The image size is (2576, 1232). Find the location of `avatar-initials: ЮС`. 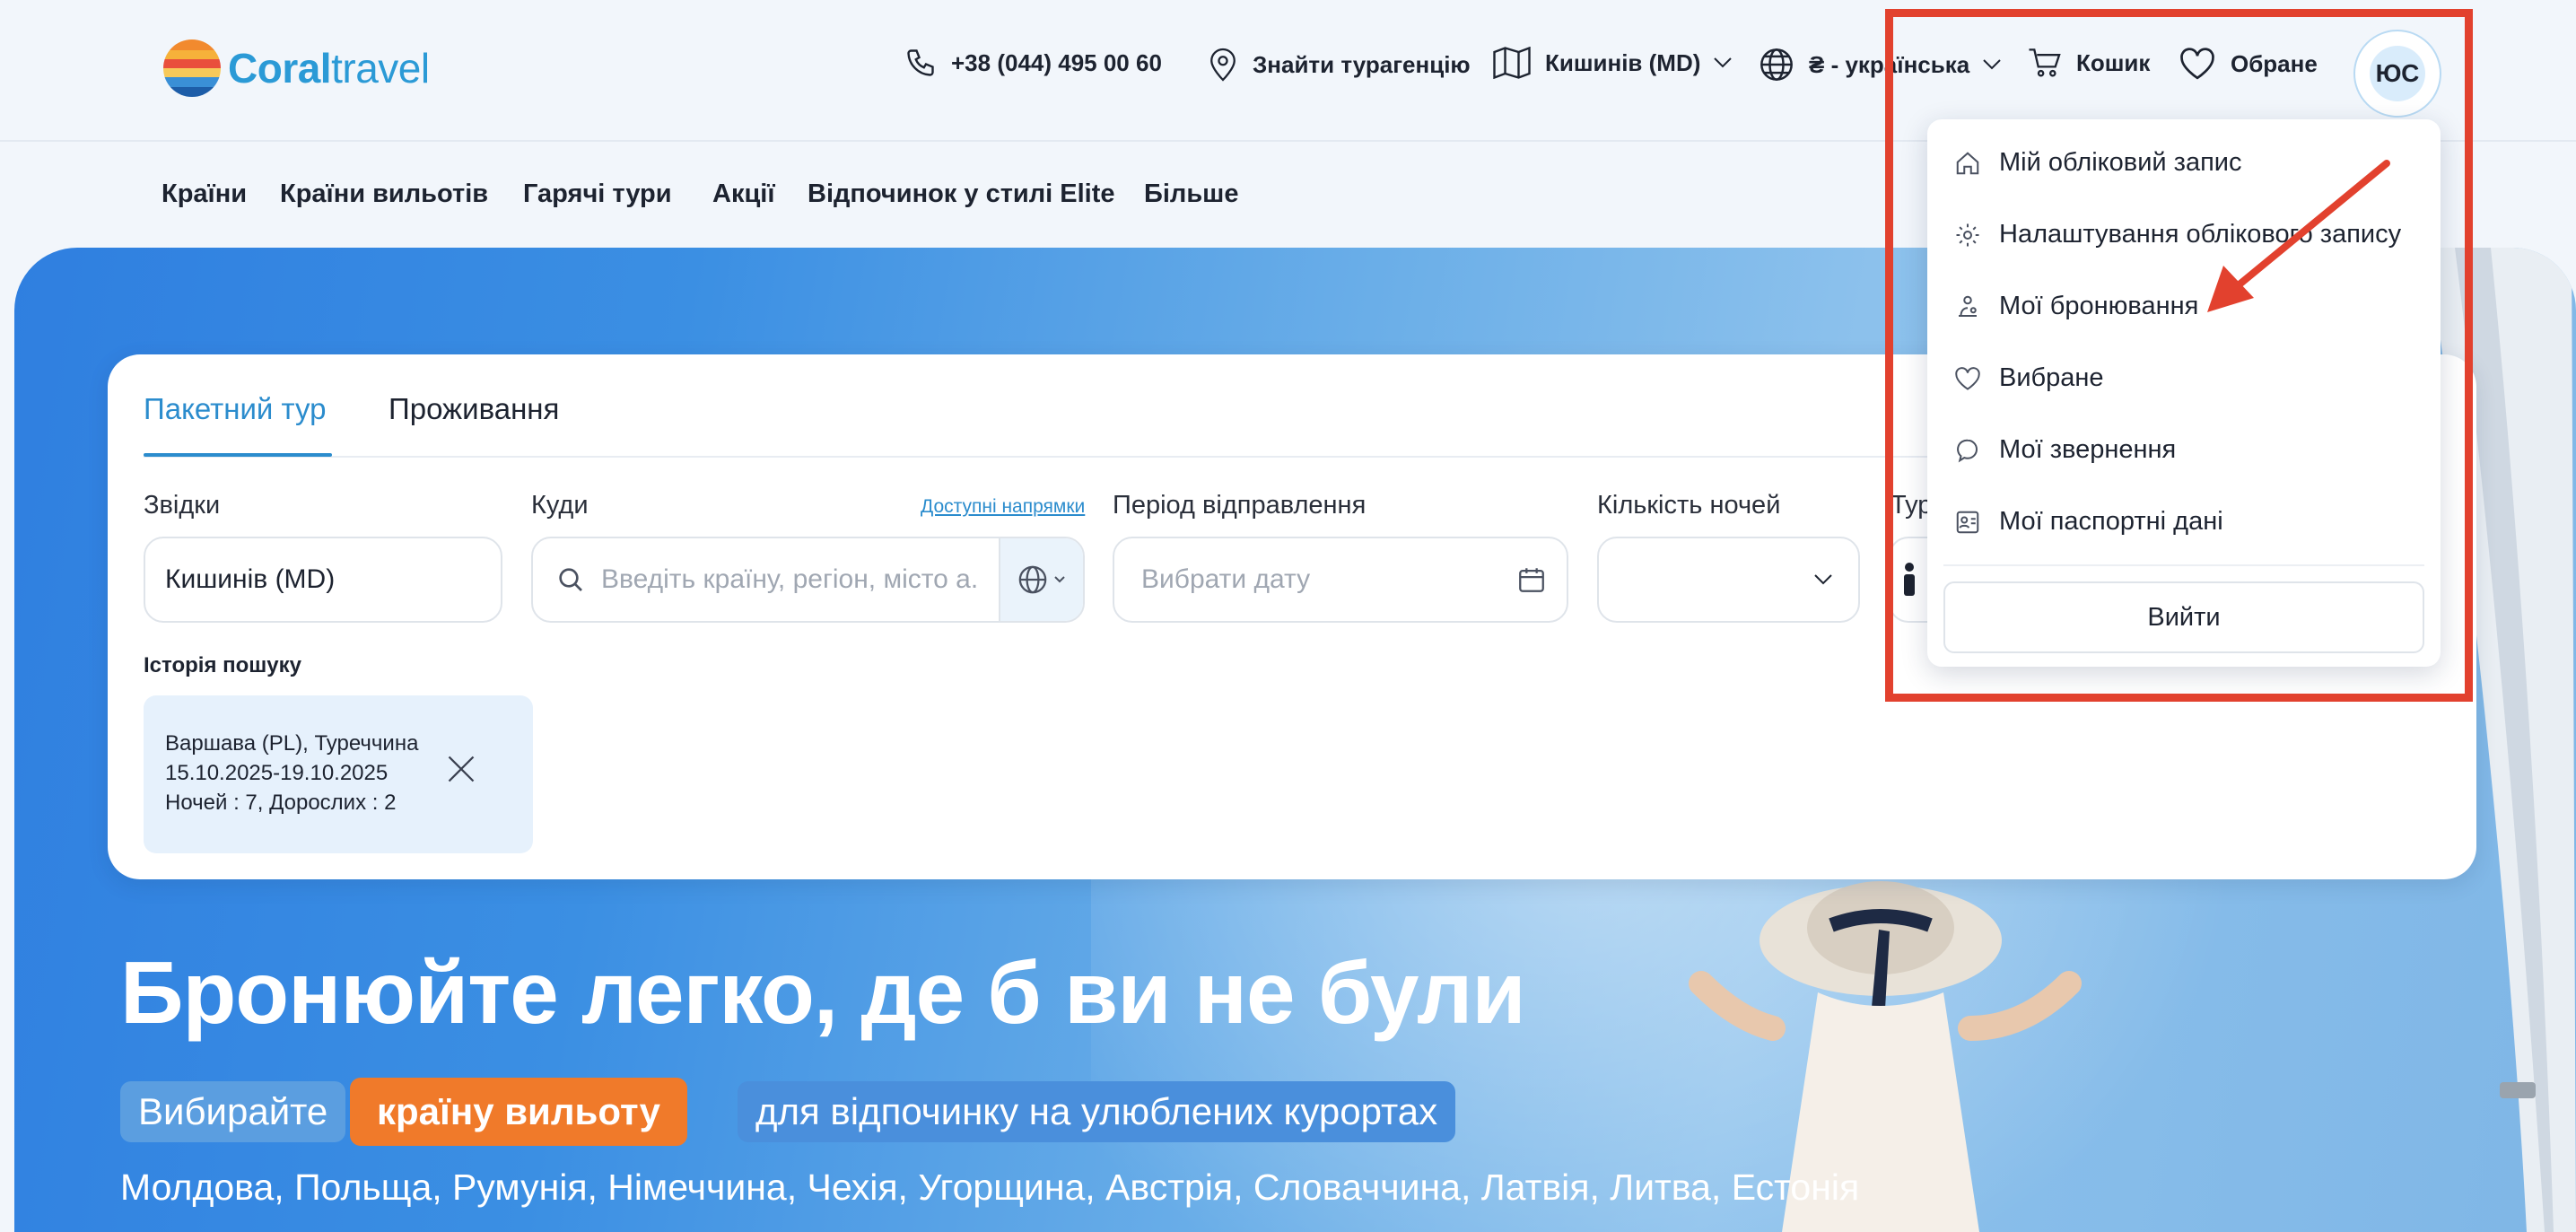

avatar-initials: ЮС is located at coordinates (2397, 73).